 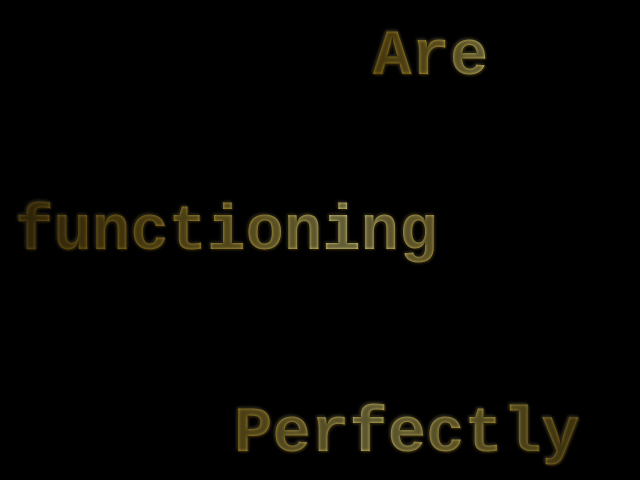 I want to click on word-functioning: functioning, so click(x=226, y=233).